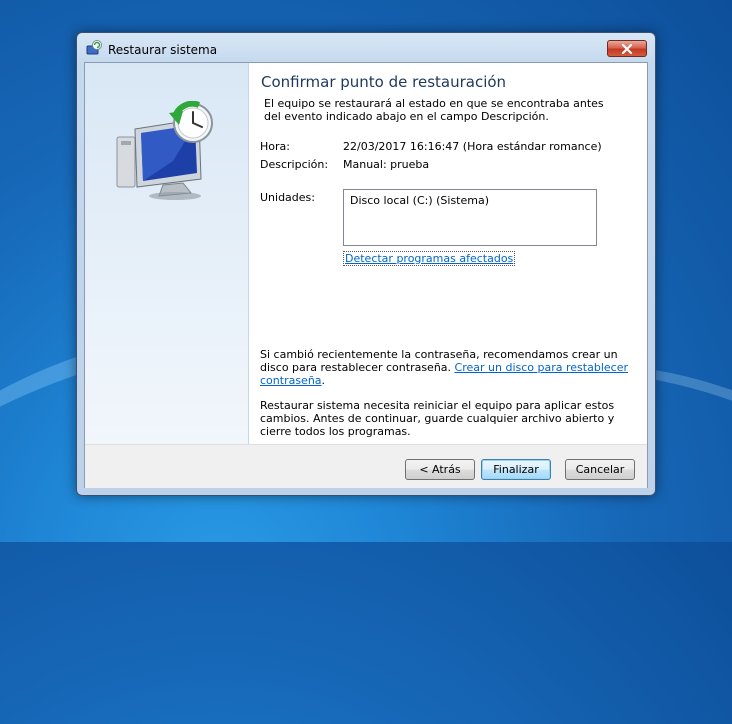 The height and width of the screenshot is (724, 732). I want to click on system-restore-monitor-clock-icon, so click(164, 150).